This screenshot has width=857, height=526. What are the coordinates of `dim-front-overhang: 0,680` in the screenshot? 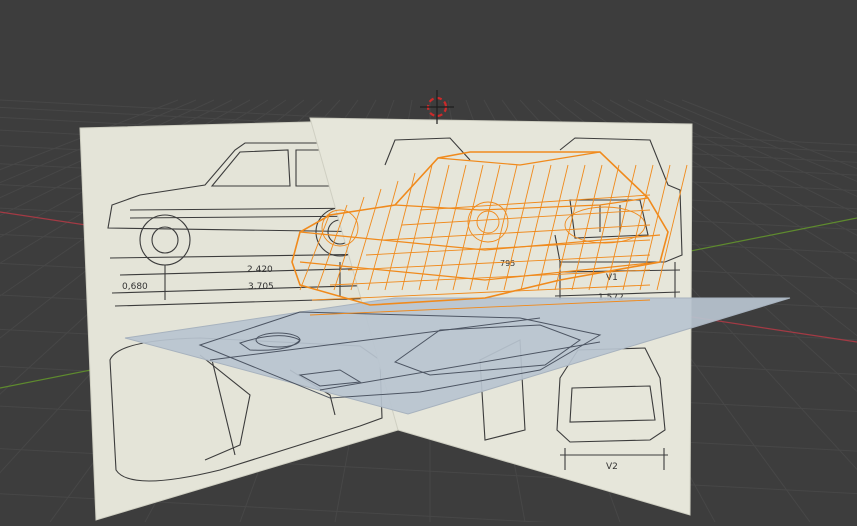 It's located at (135, 287).